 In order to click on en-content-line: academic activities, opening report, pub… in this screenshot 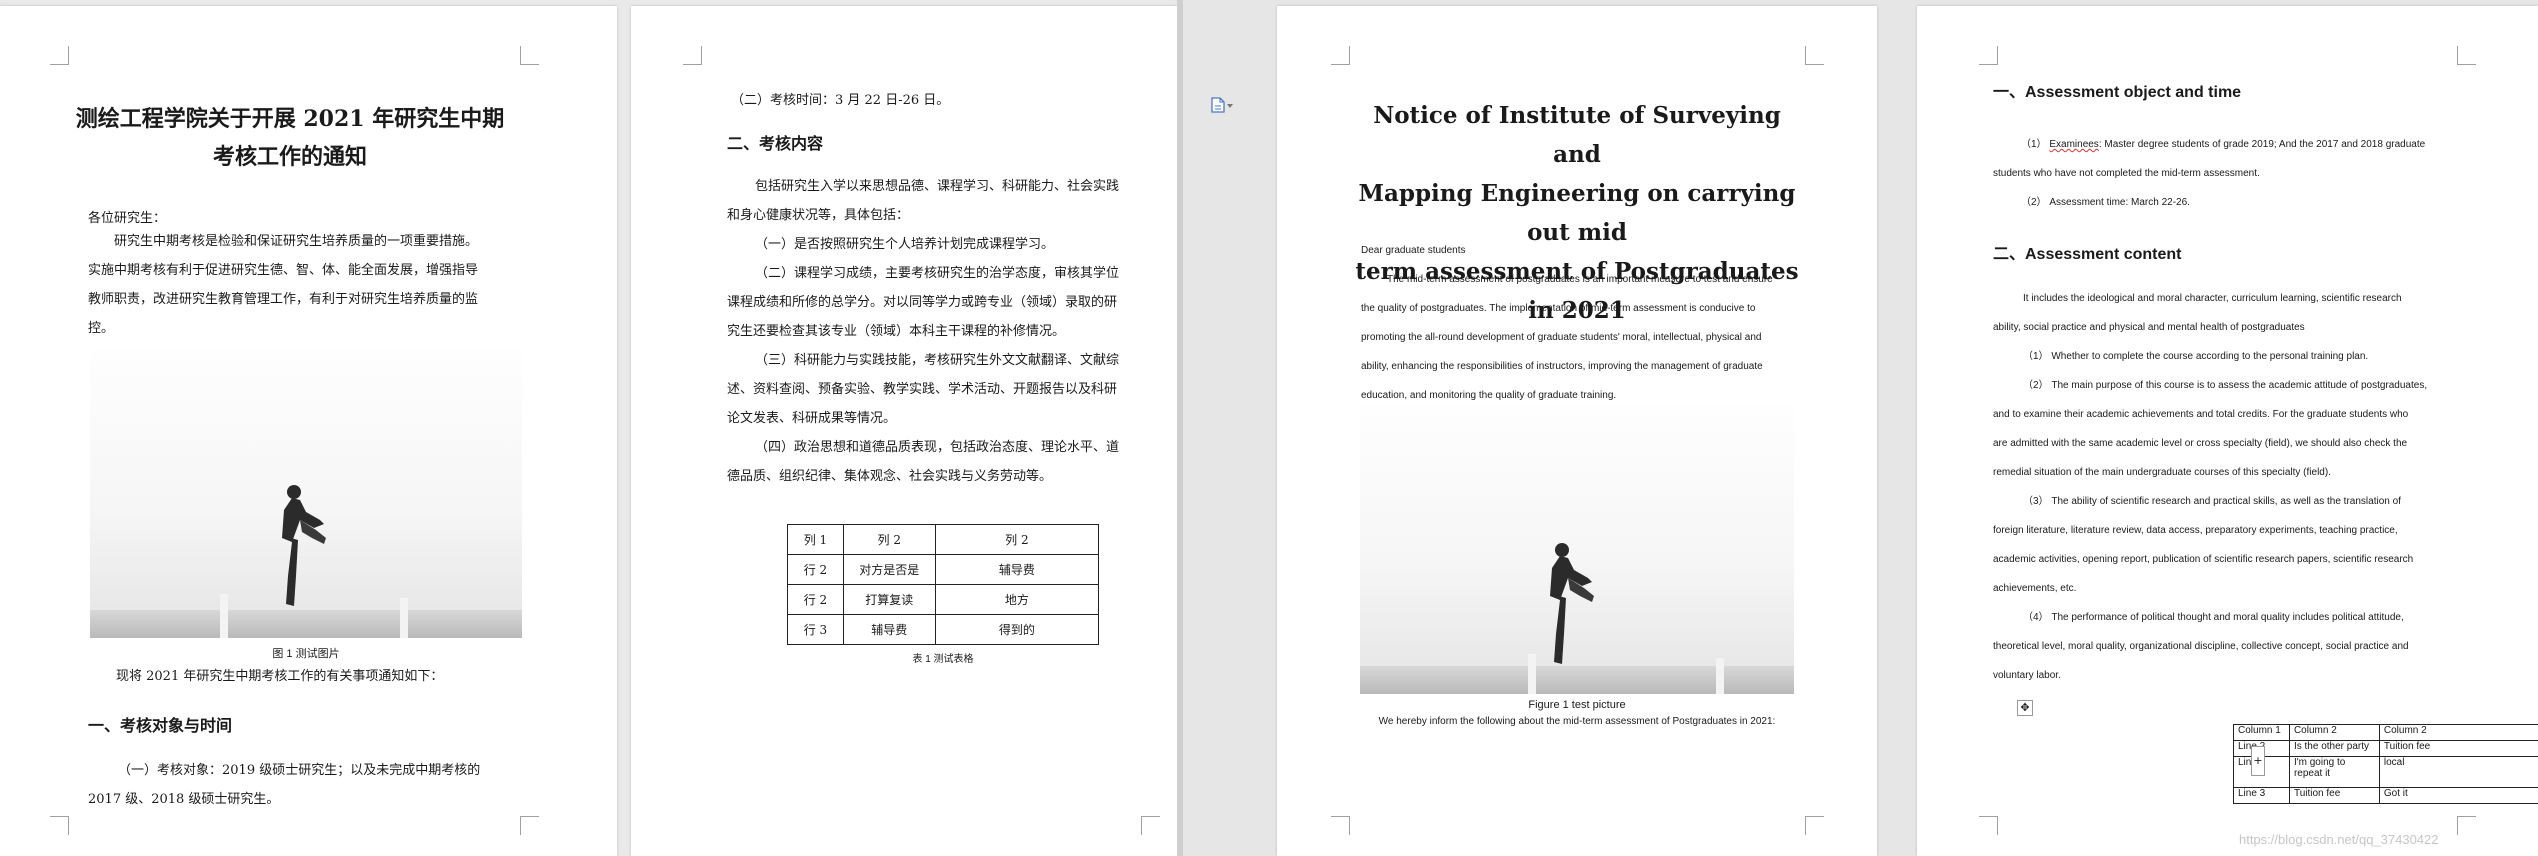, I will do `click(2203, 559)`.